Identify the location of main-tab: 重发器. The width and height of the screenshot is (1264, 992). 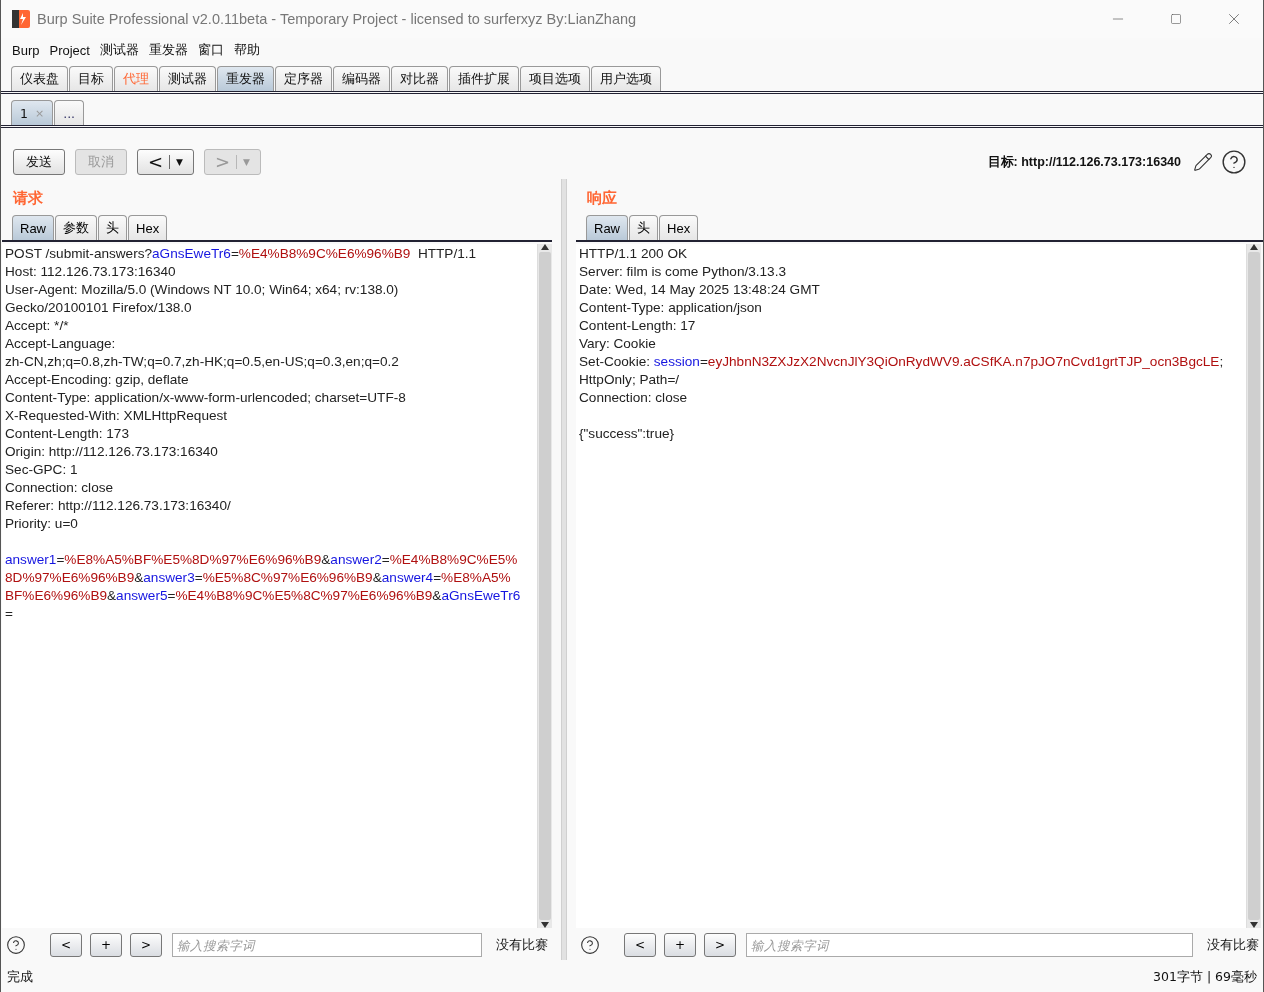
(245, 78).